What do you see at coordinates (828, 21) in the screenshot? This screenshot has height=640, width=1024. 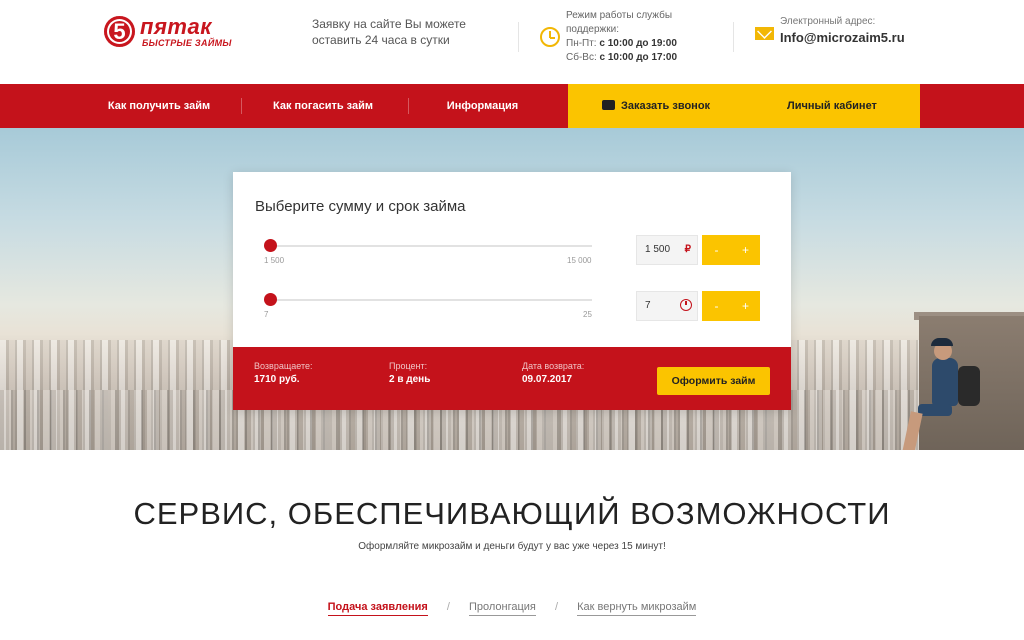 I see `email-label: Электронный адрес:` at bounding box center [828, 21].